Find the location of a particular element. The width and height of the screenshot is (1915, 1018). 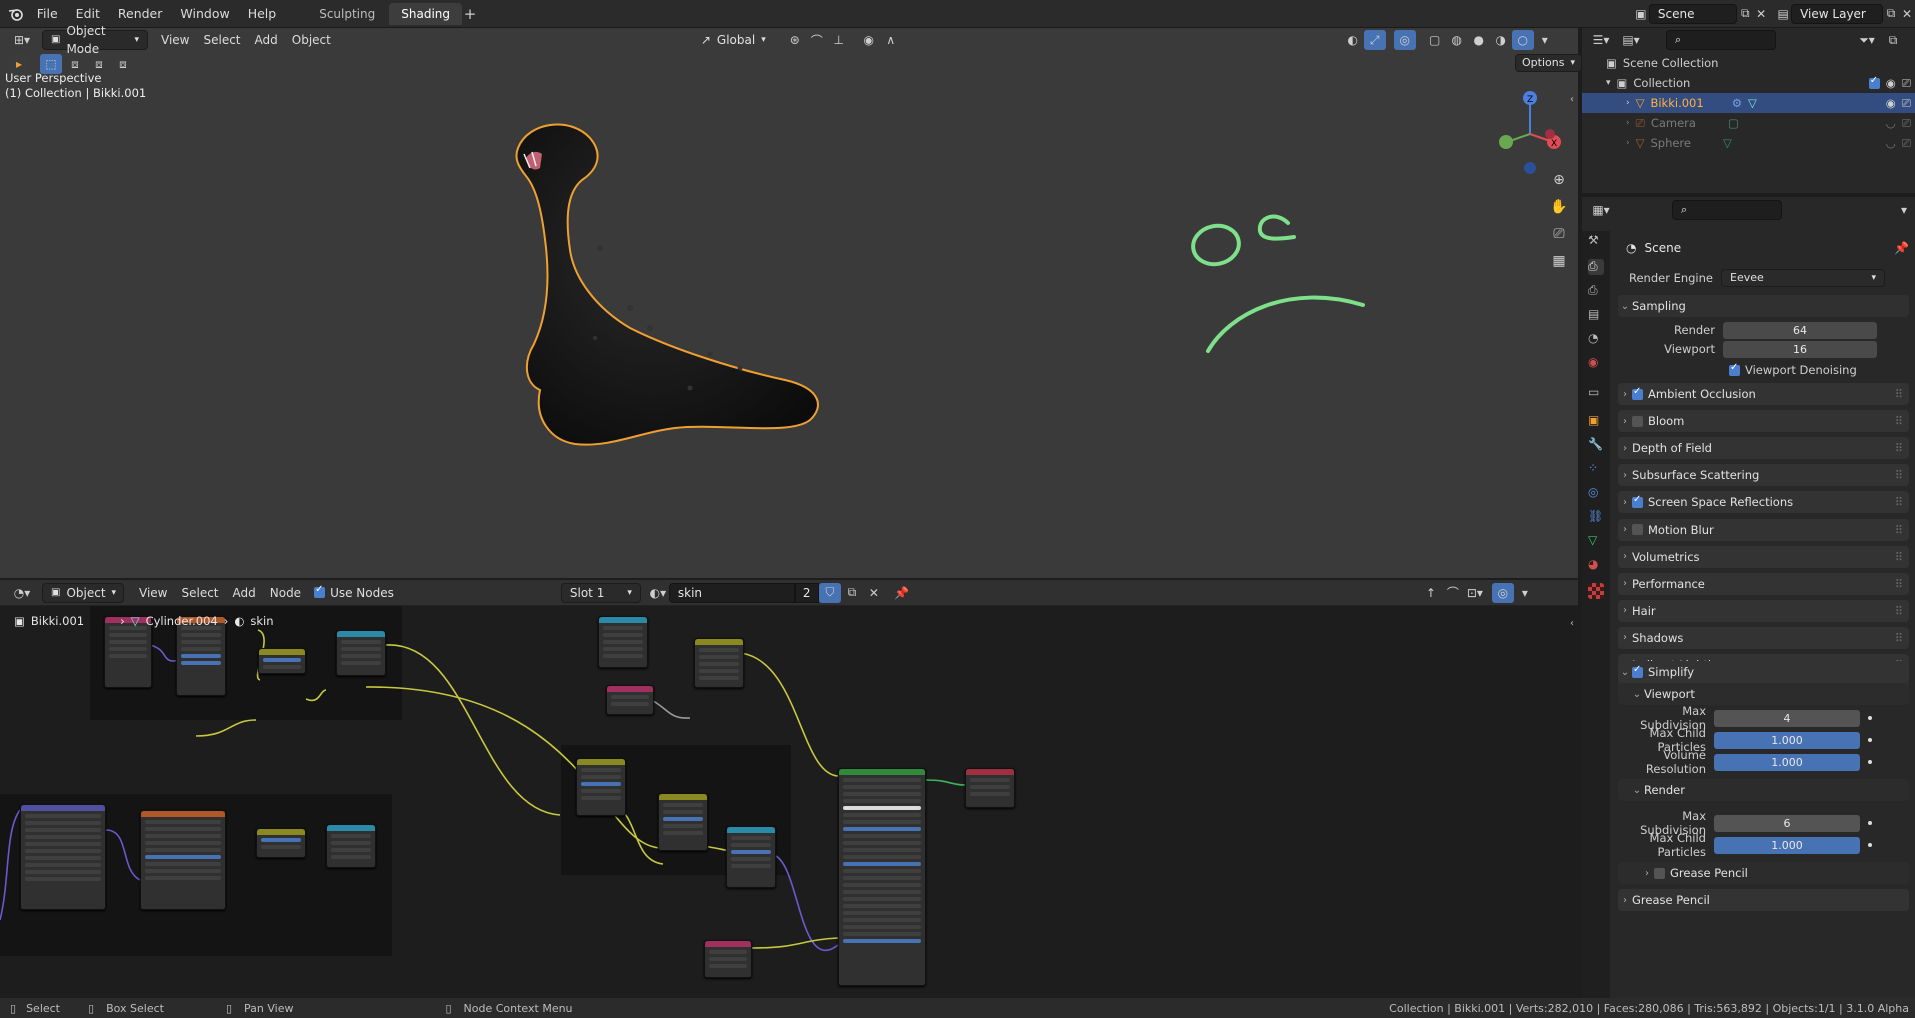

panel-simplify: ⌄ Simplify is located at coordinates (1763, 672).